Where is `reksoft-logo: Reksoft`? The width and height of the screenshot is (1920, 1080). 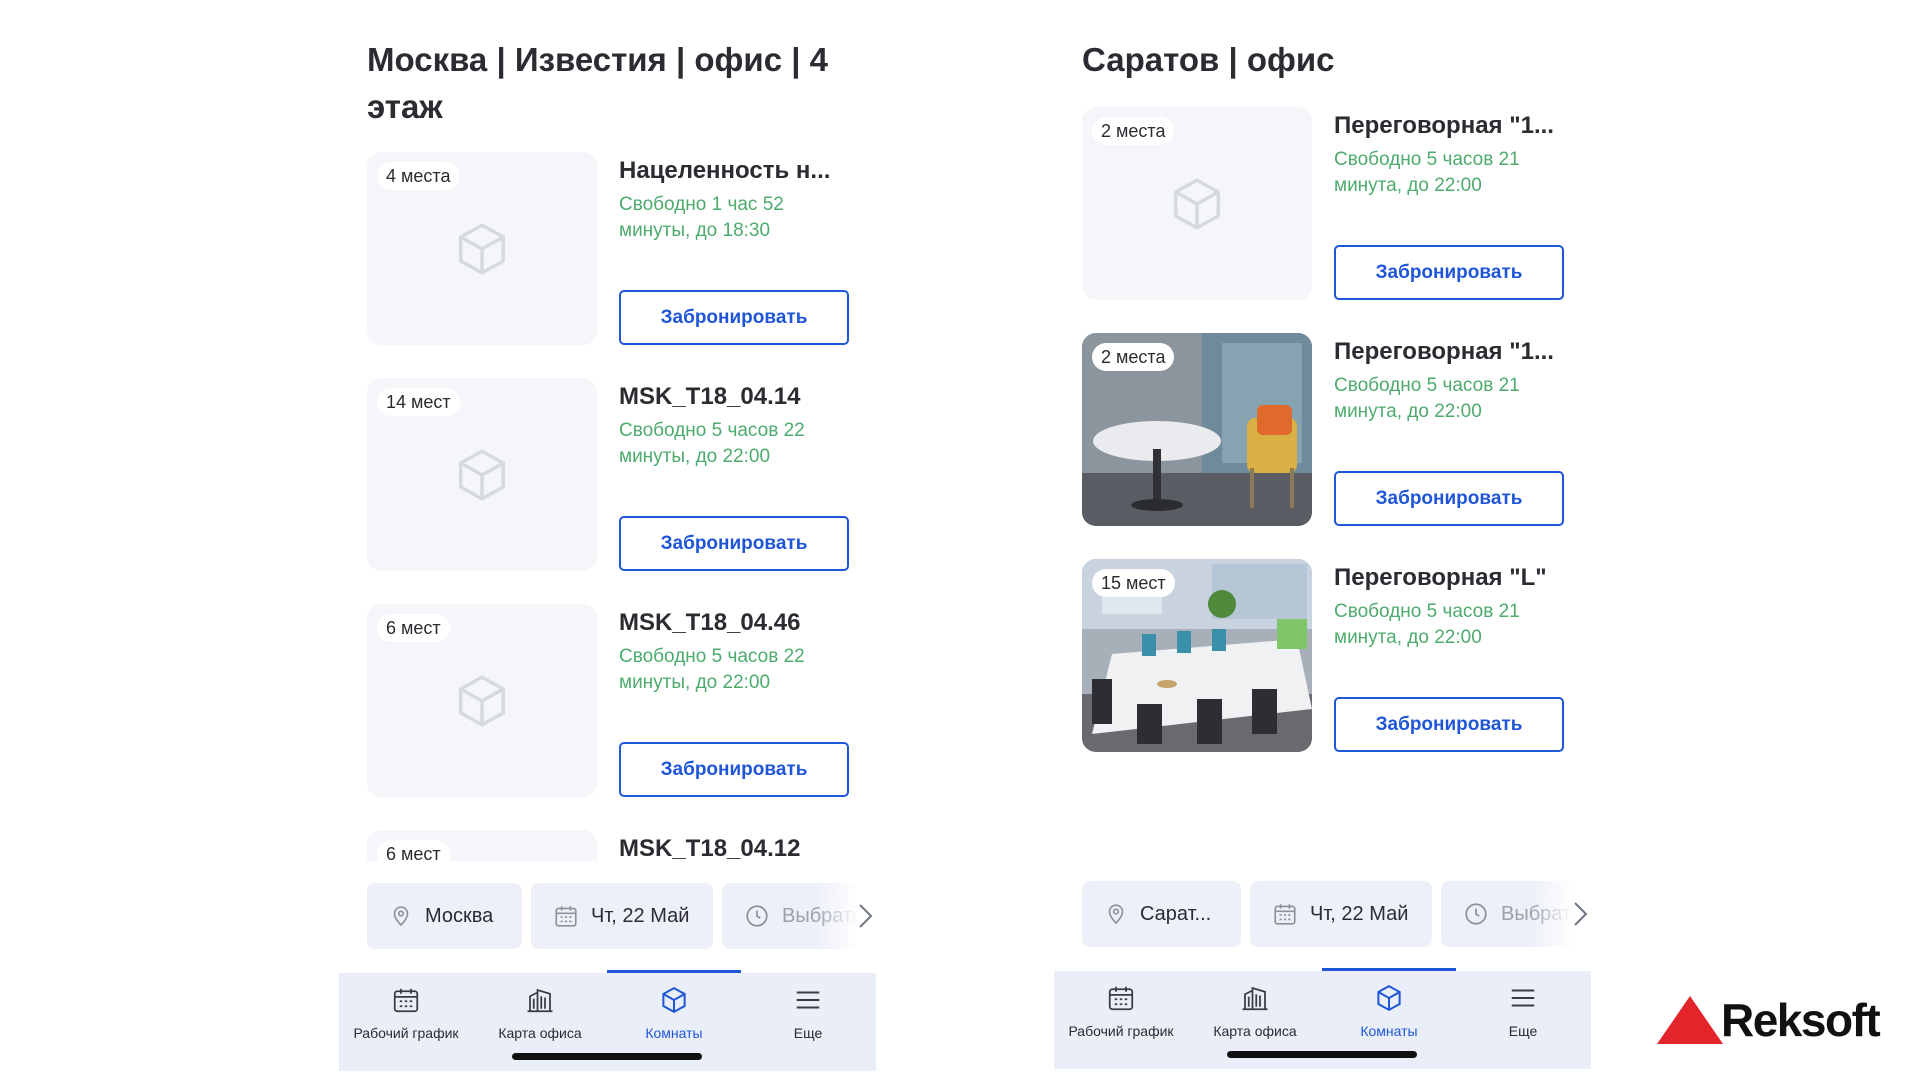
reksoft-logo: Reksoft is located at coordinates (1782, 1020).